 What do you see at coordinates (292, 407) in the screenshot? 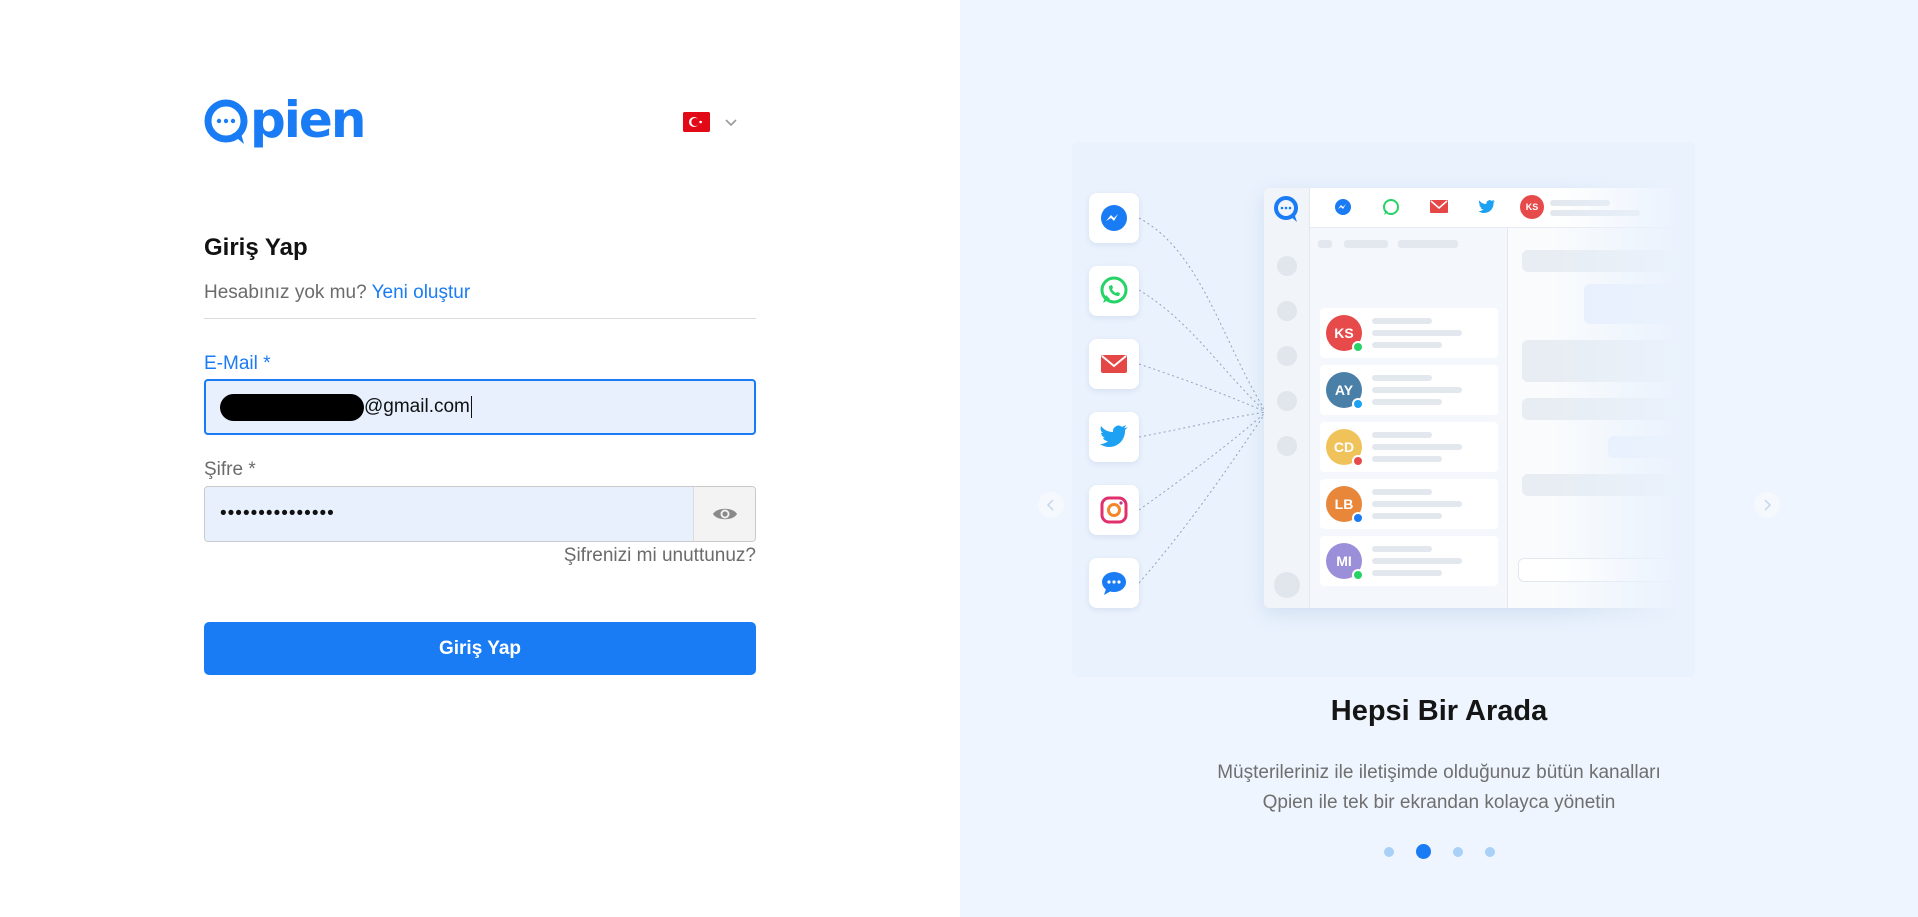
I see `redacted-text` at bounding box center [292, 407].